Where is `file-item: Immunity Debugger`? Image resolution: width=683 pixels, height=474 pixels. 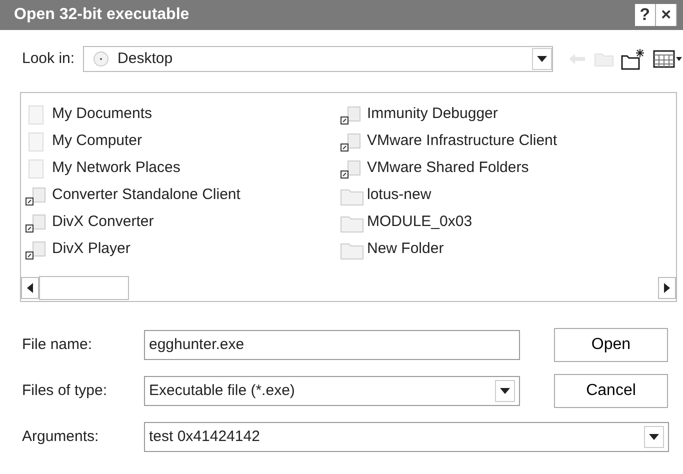
file-item: Immunity Debugger is located at coordinates (508, 114).